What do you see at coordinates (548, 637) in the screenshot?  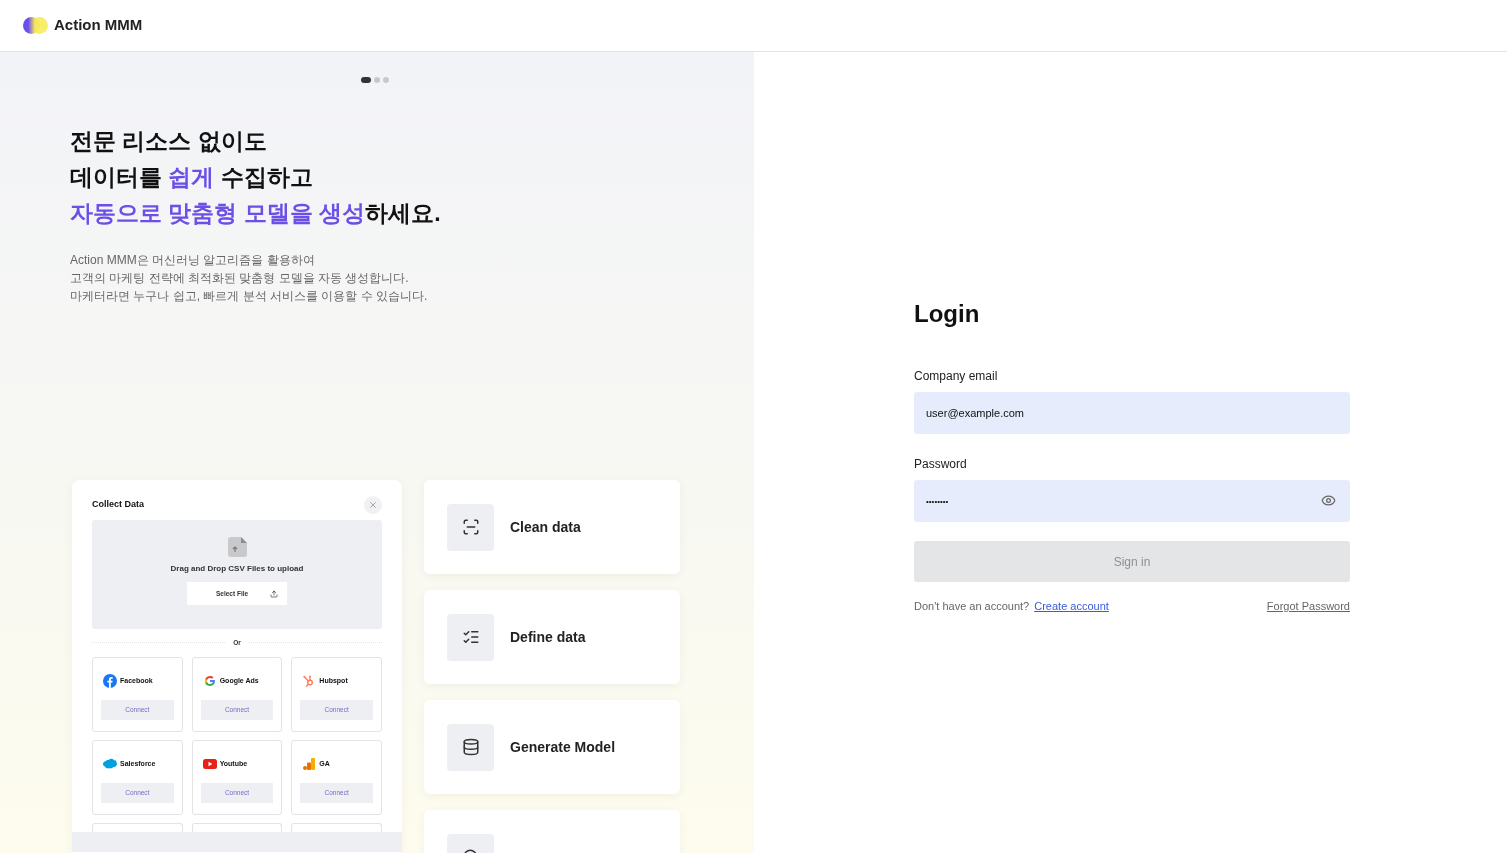 I see `step-label: Define data` at bounding box center [548, 637].